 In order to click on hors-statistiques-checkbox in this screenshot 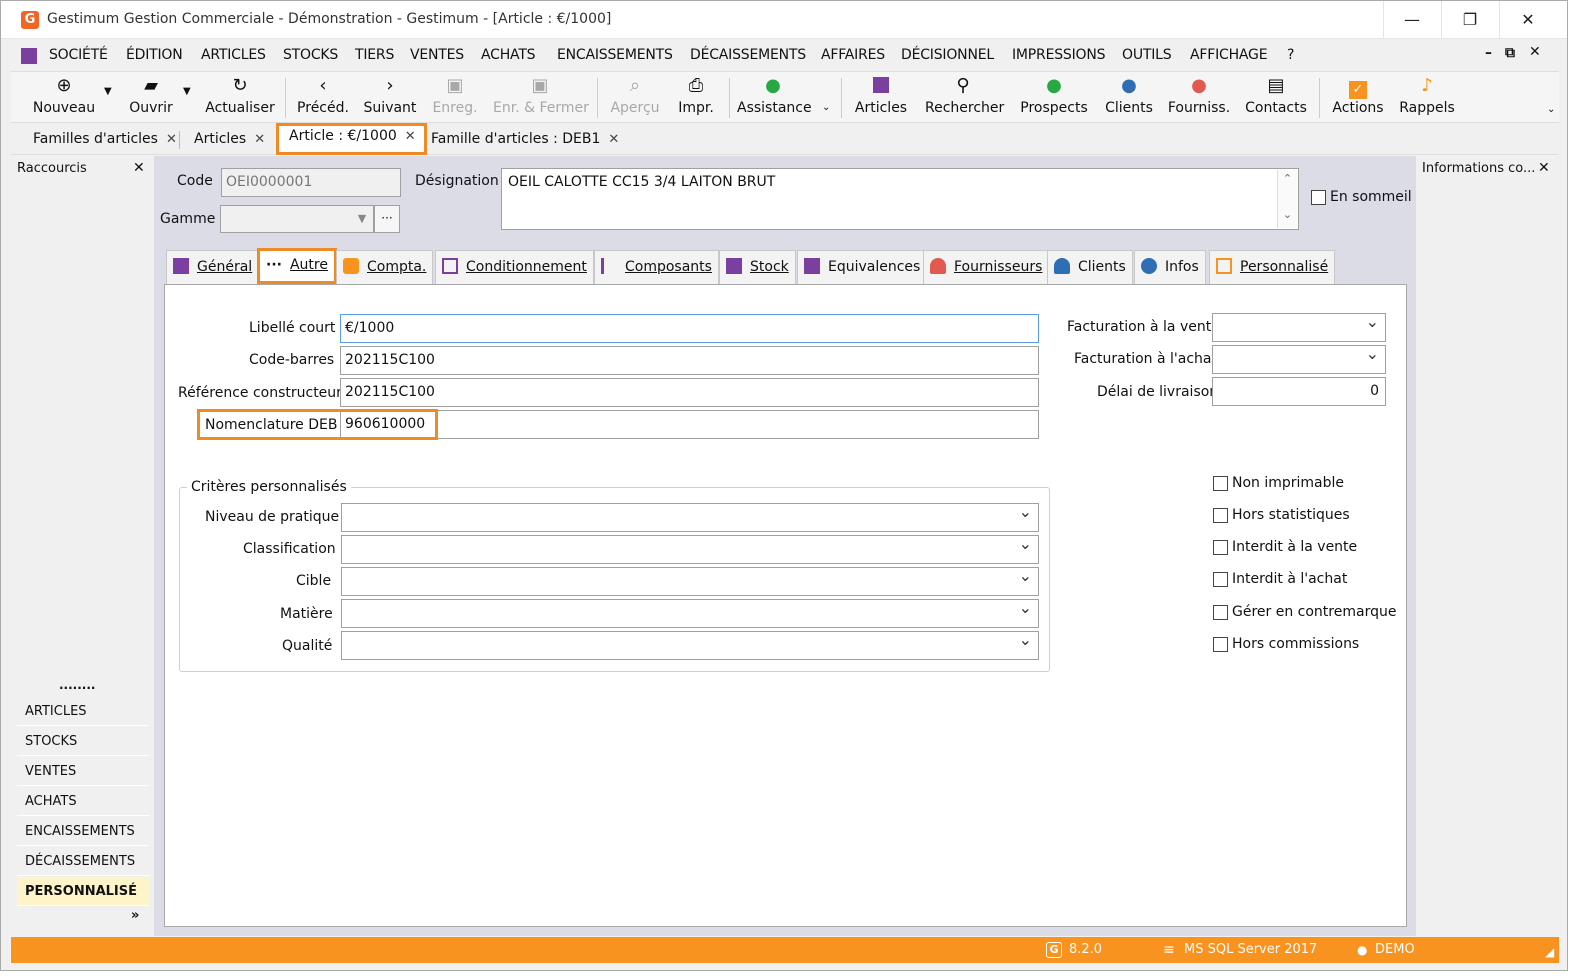, I will do `click(1220, 515)`.